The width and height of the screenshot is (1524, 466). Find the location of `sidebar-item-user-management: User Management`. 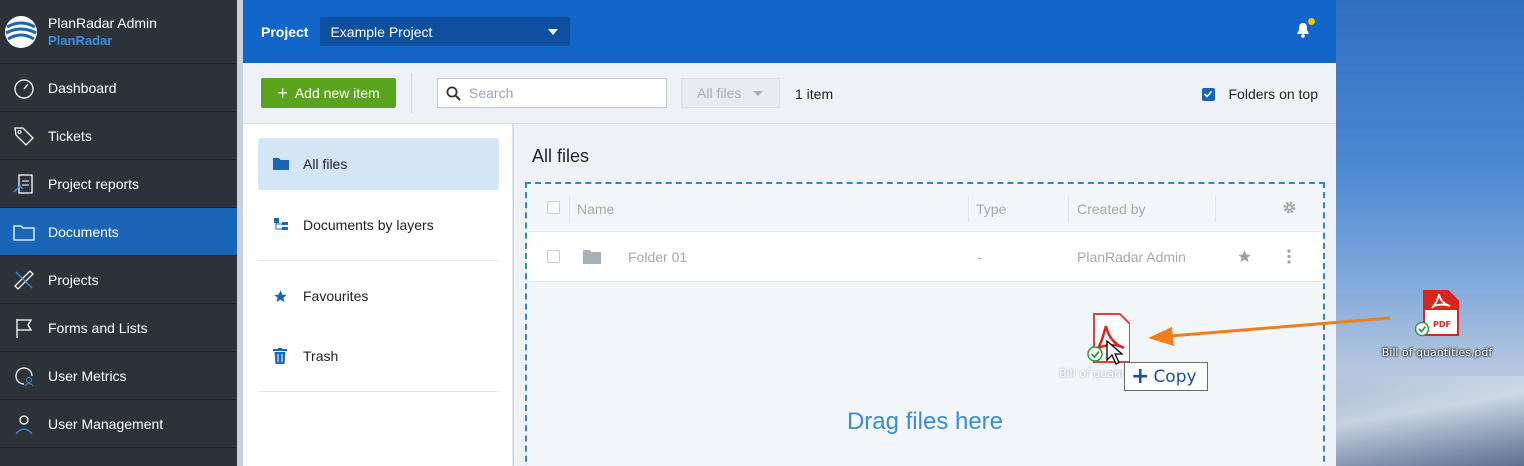

sidebar-item-user-management: User Management is located at coordinates (118, 424).